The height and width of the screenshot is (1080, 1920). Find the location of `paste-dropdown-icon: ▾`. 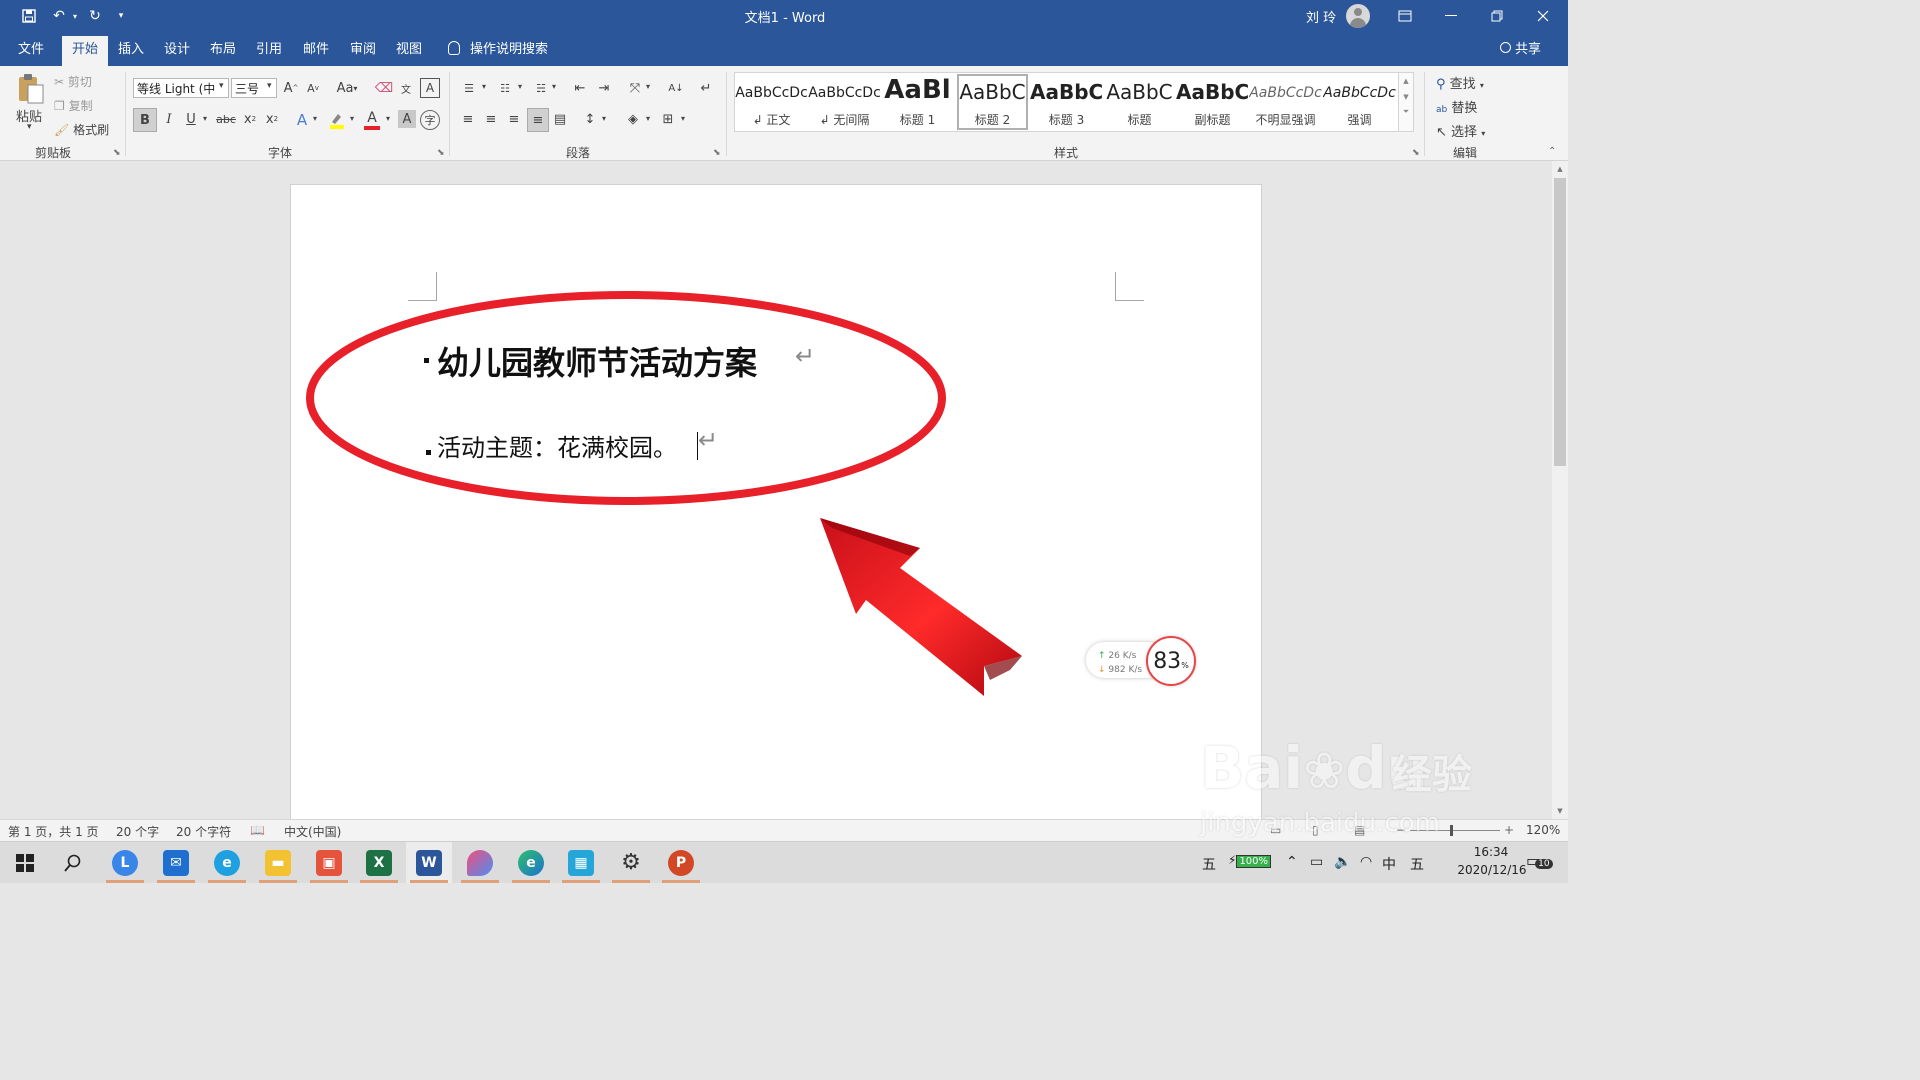

paste-dropdown-icon: ▾ is located at coordinates (29, 127).